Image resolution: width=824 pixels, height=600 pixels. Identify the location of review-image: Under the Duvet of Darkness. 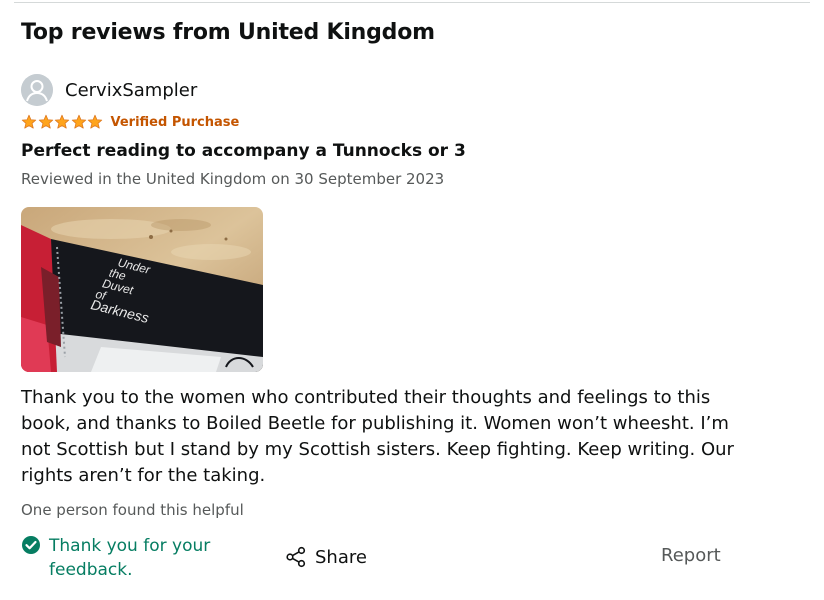
(142, 289).